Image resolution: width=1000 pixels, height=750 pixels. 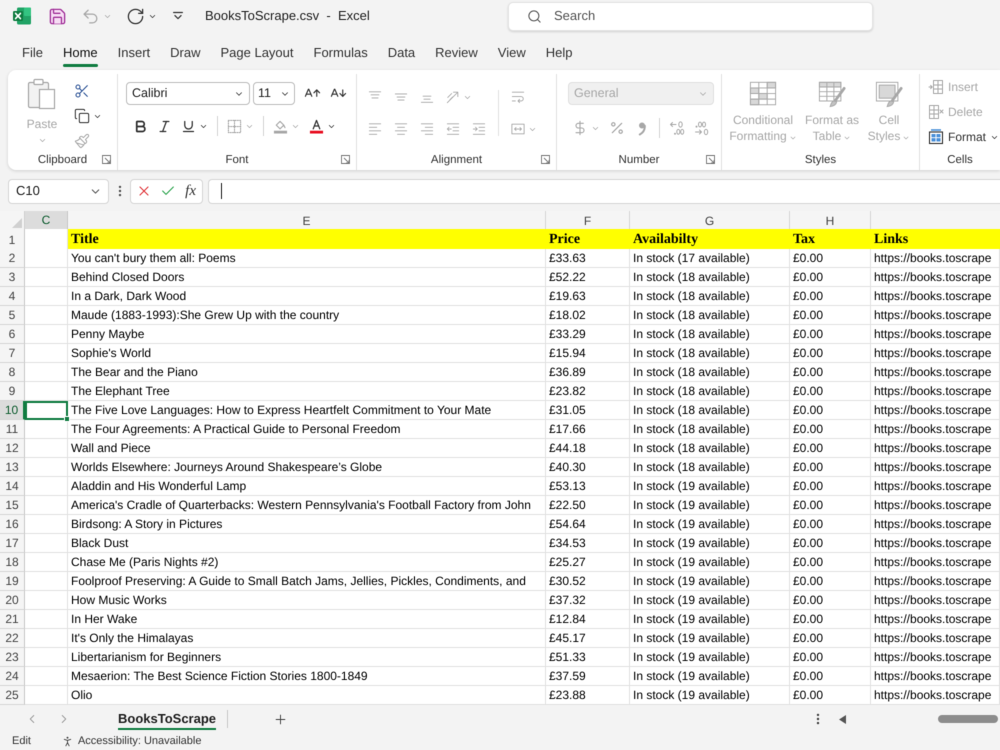 I want to click on row-header: 10, so click(x=12, y=410).